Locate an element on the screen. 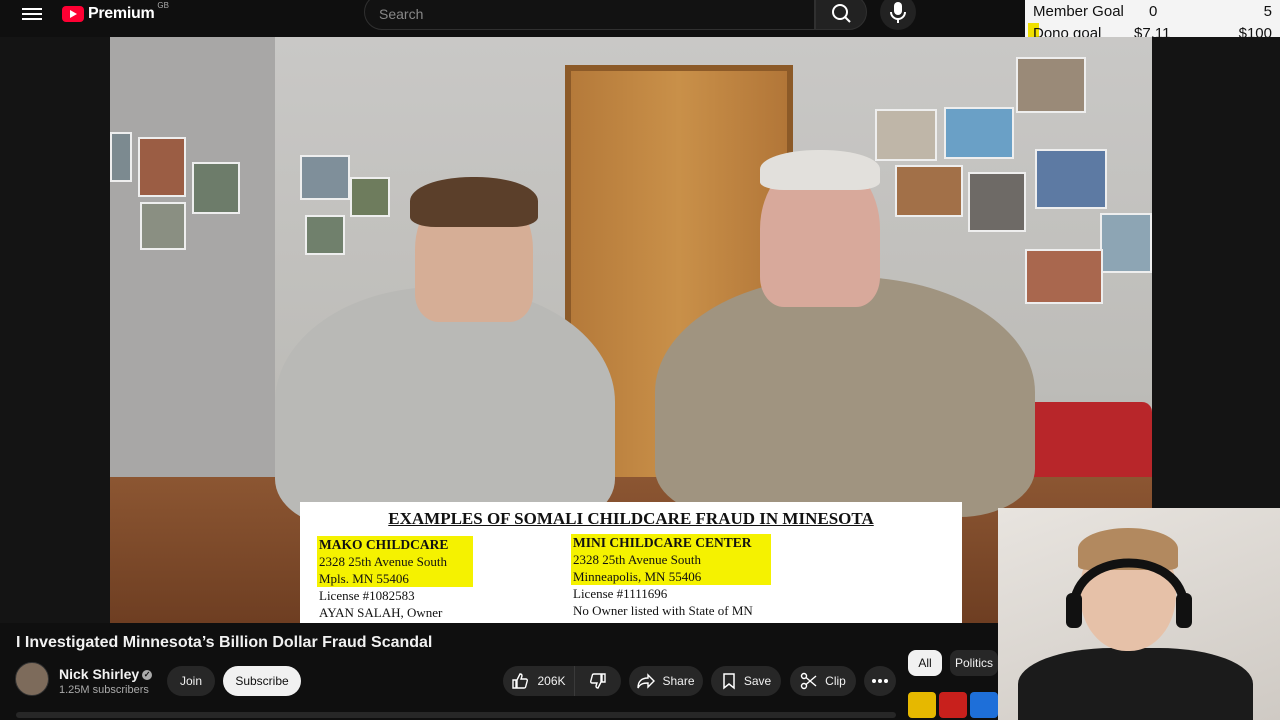 This screenshot has width=1280, height=720. thumbs-up-icon is located at coordinates (520, 681).